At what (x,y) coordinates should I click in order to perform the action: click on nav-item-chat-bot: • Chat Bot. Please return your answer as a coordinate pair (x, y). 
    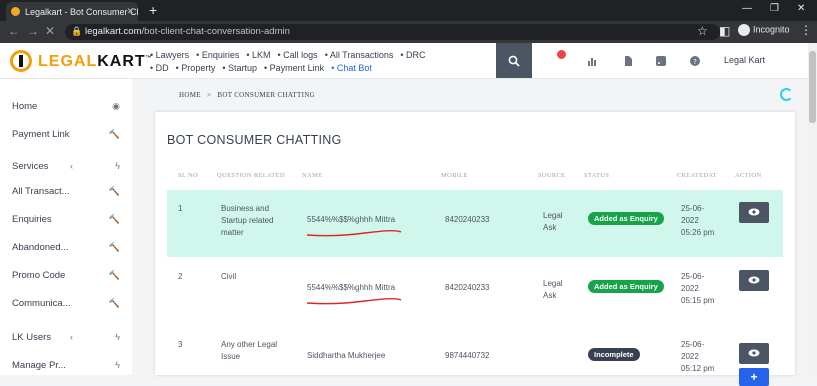
    Looking at the image, I should click on (351, 68).